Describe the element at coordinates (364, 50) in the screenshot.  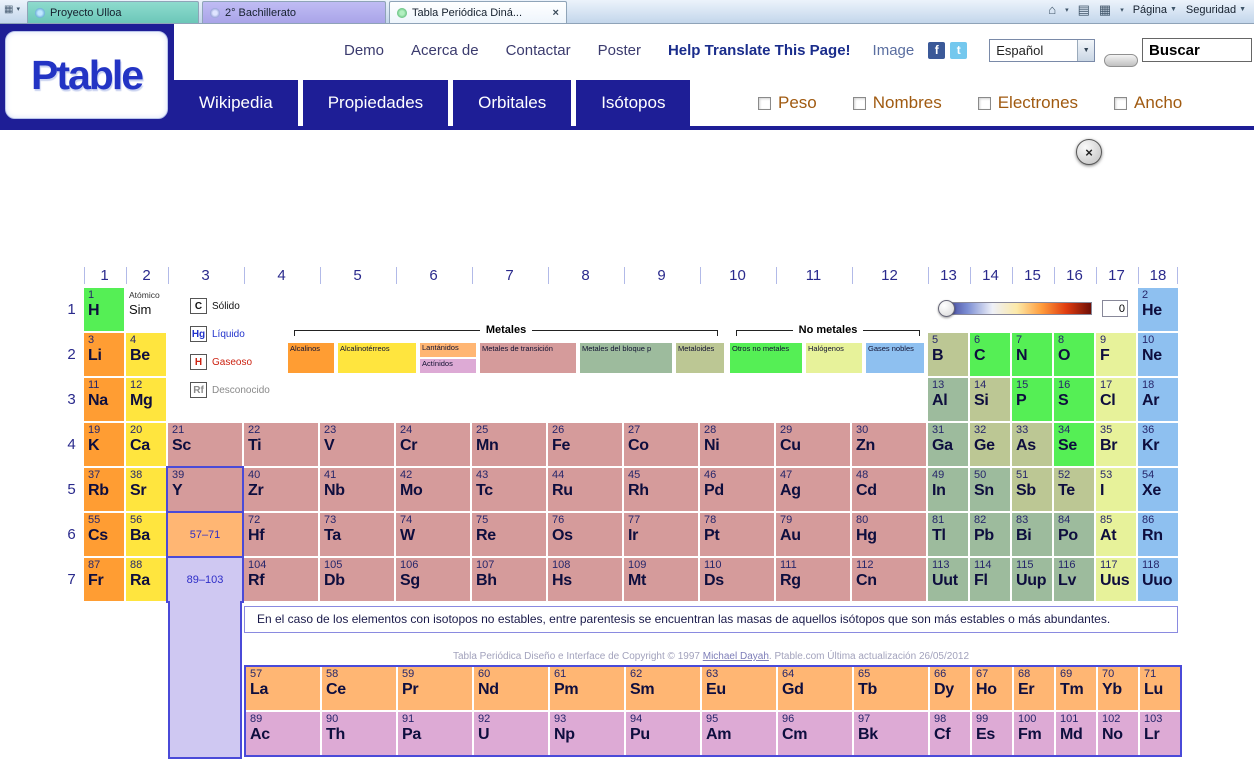
I see `nav-demo: Demo` at that location.